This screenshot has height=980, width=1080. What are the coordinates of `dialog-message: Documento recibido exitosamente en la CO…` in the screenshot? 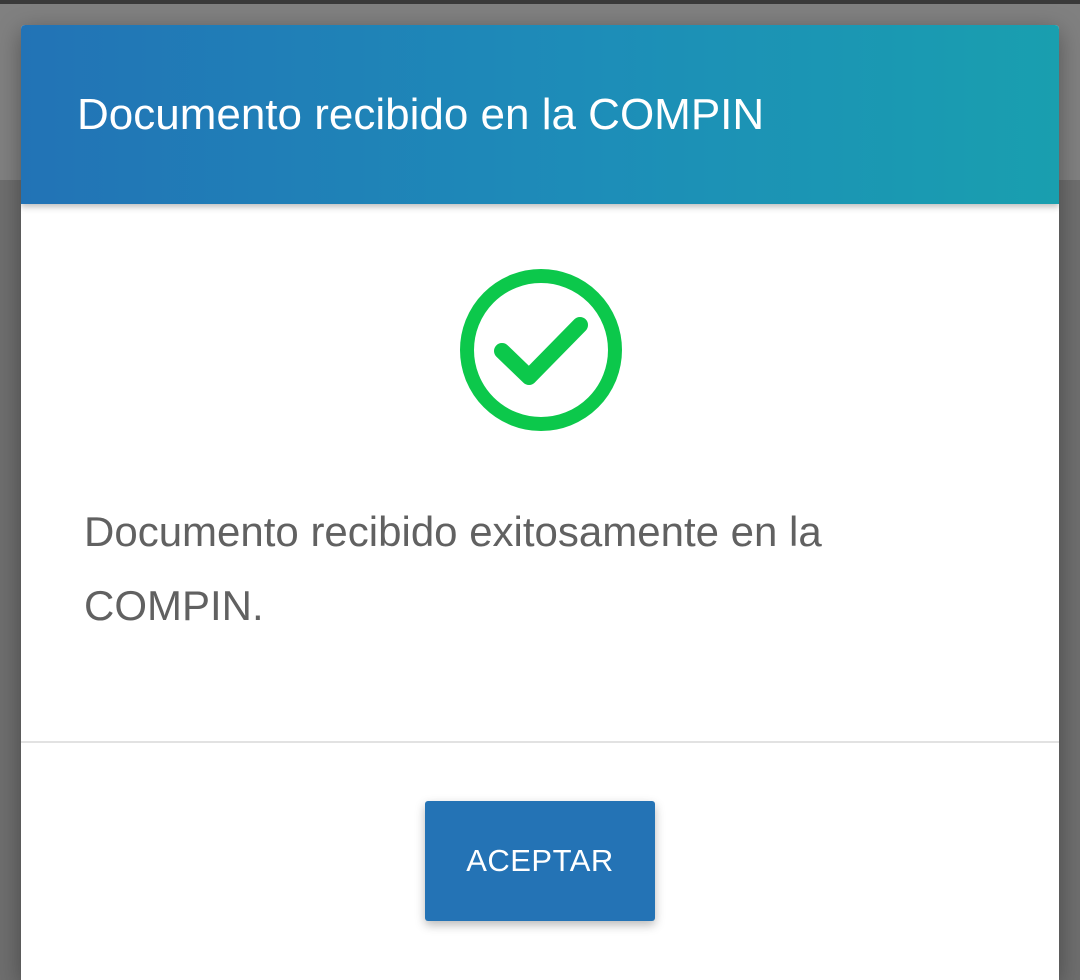 It's located at (453, 568).